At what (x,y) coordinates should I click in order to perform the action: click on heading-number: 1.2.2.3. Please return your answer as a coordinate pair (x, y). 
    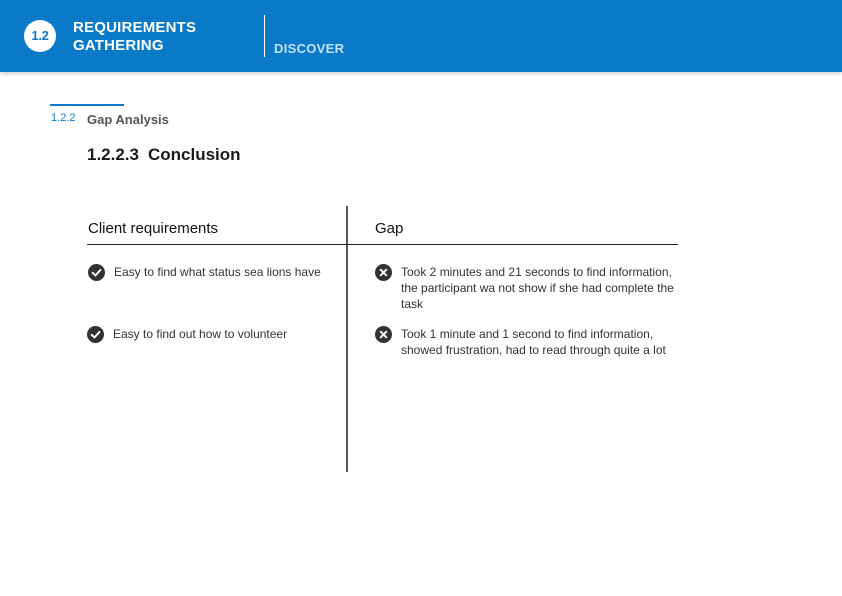
    Looking at the image, I should click on (113, 154).